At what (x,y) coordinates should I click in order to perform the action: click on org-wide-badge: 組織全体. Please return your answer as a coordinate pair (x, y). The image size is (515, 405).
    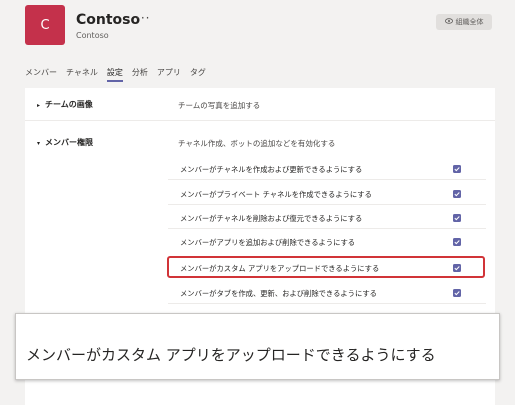
    Looking at the image, I should click on (464, 22).